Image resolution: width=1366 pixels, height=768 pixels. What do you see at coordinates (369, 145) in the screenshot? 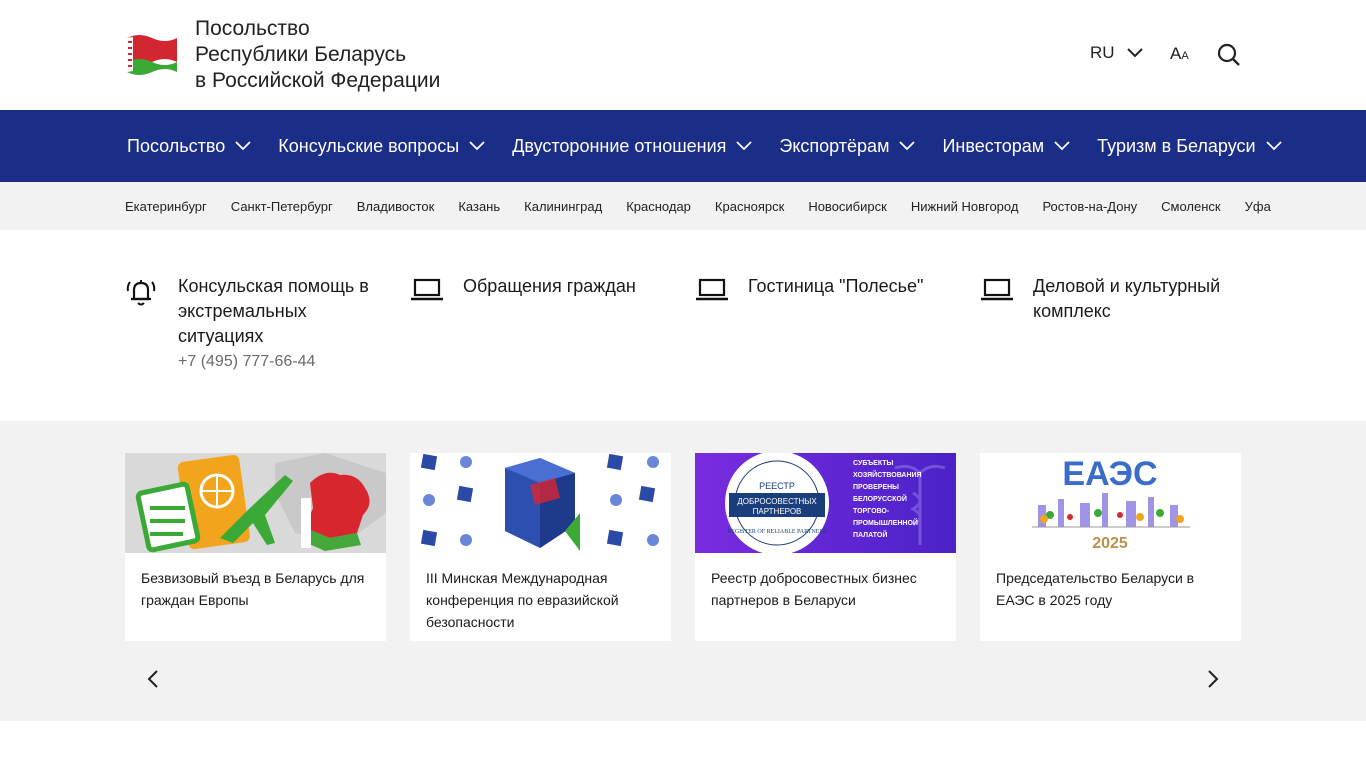
I see `nav-item-label: Консульские вопросы` at bounding box center [369, 145].